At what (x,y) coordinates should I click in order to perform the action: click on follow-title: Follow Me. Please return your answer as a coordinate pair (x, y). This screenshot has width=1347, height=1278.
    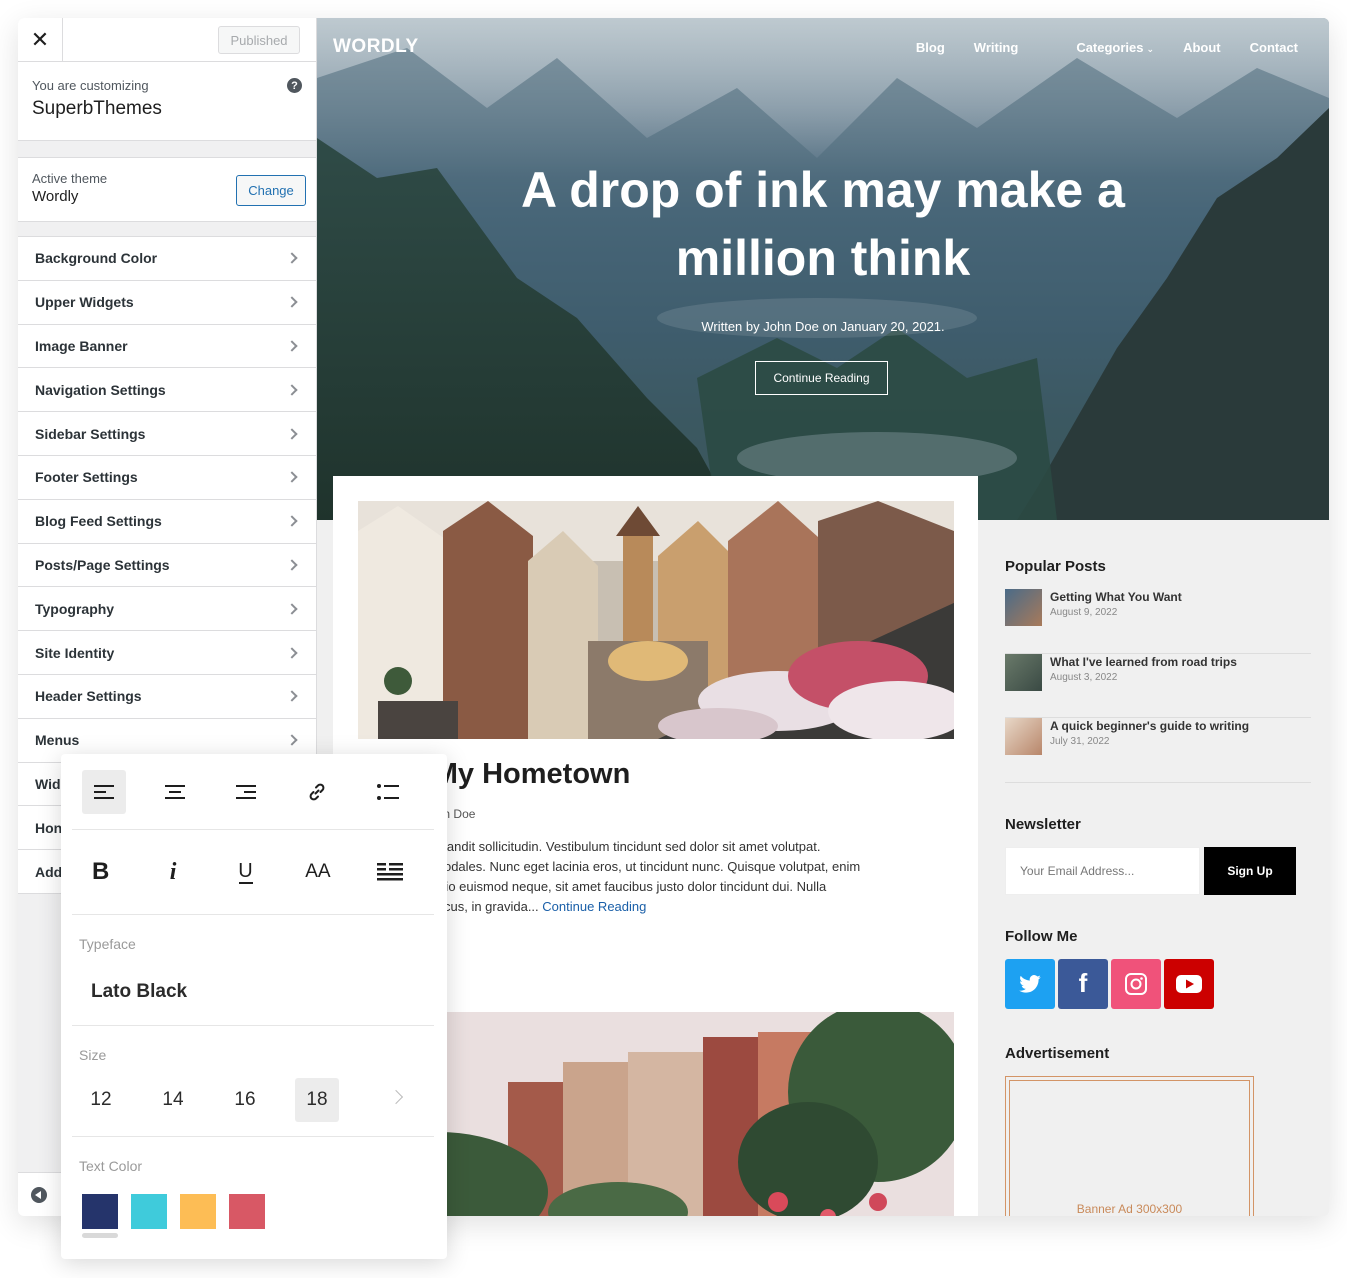
    Looking at the image, I should click on (1041, 936).